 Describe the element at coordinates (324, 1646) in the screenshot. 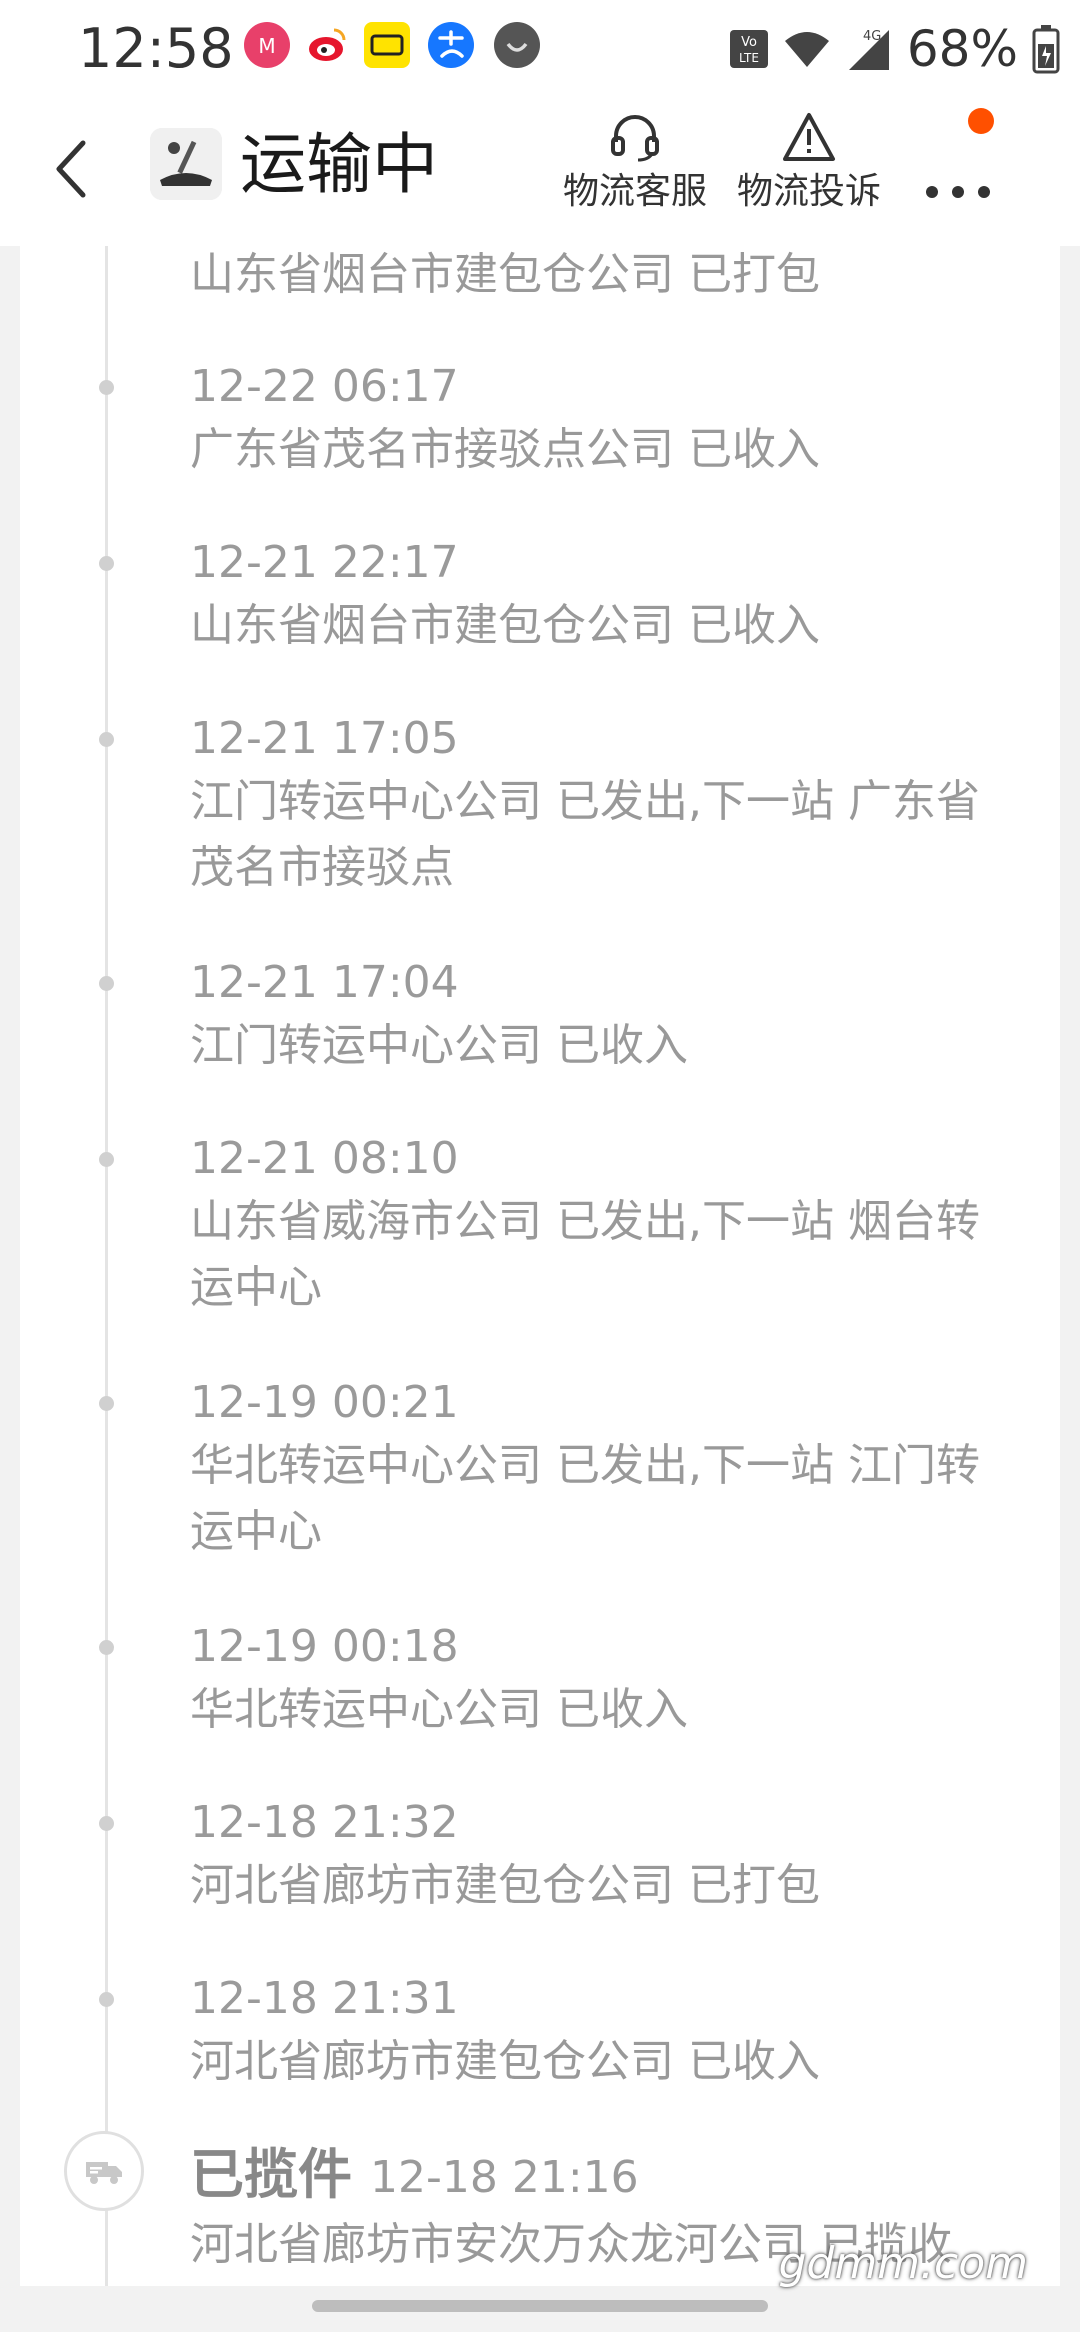

I see `entry-time: 12-19 00:18` at that location.